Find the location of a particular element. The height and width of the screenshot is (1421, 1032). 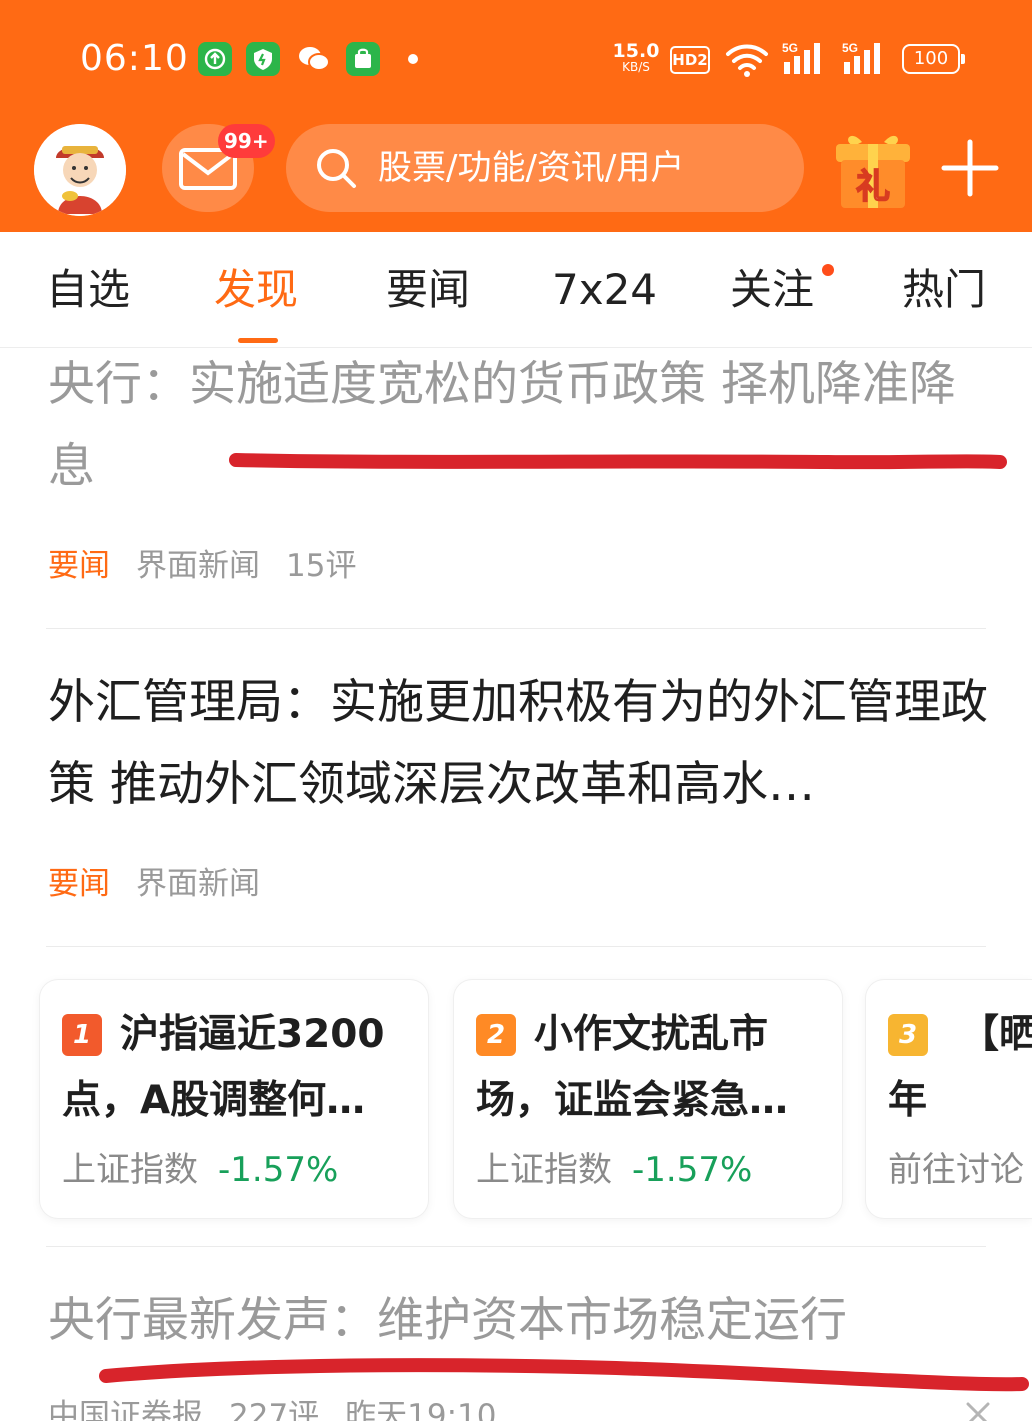

news-time: 昨天19:10 is located at coordinates (421, 1409).